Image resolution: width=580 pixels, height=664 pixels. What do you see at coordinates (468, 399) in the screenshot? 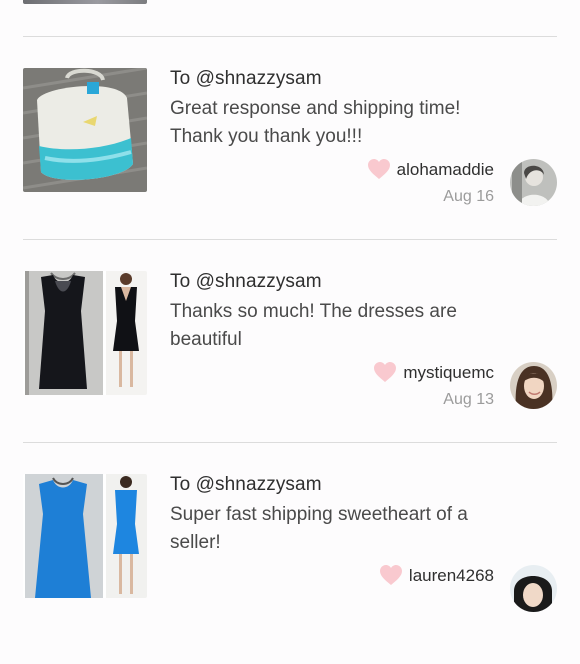
I see `review-date: Aug 13` at bounding box center [468, 399].